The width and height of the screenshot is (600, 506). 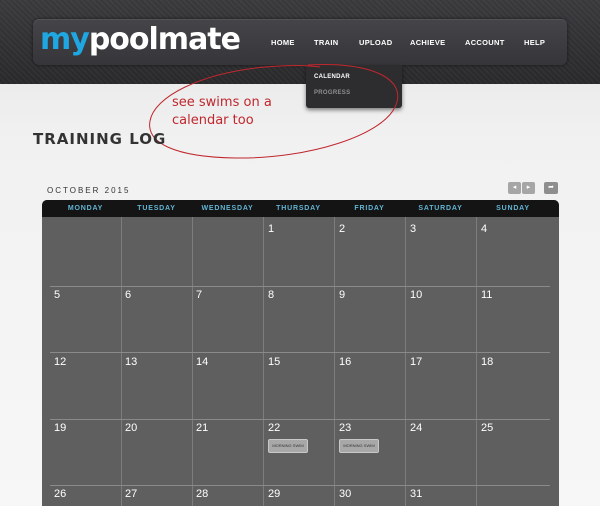 I want to click on day-cell: 16, so click(x=345, y=362).